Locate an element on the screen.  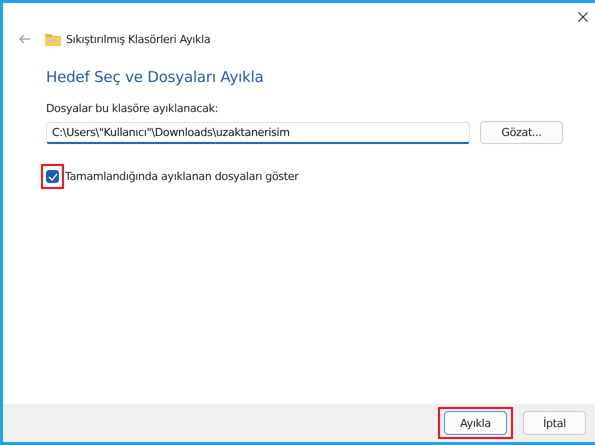
field-label: Dosyalar bu klasöre ayıklanacak: is located at coordinates (133, 108).